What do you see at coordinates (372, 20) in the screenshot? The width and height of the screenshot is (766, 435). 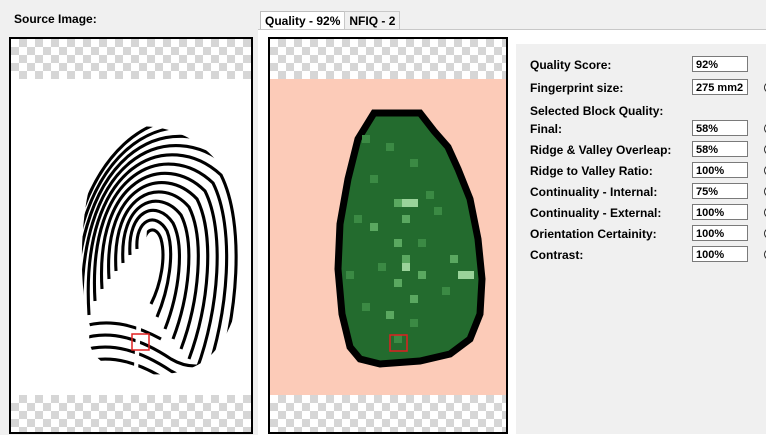 I see `tab-nfiq: NFIQ - 2` at bounding box center [372, 20].